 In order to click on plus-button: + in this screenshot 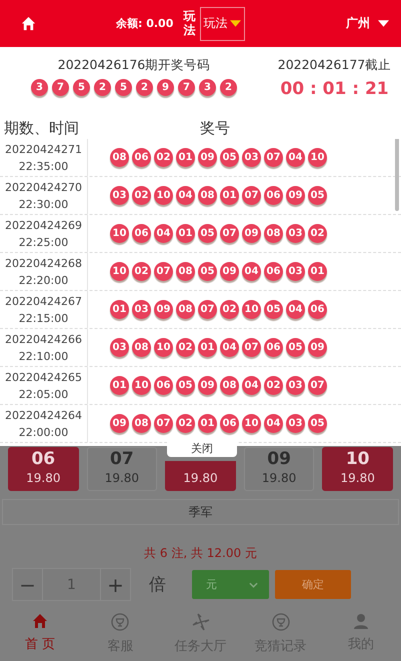, I will do `click(115, 584)`.